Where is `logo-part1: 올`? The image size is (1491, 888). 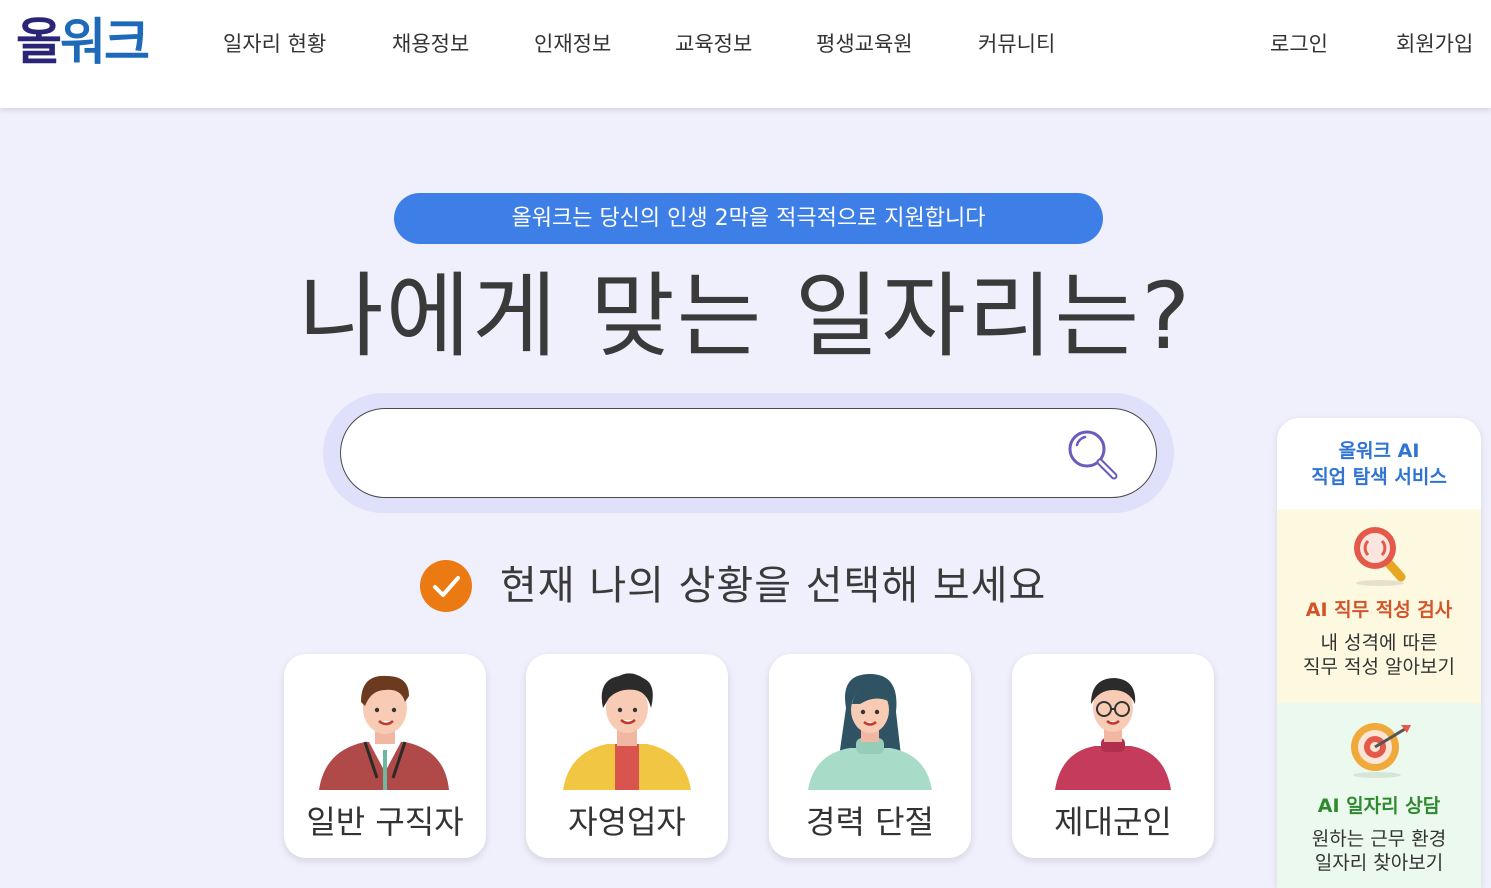 logo-part1: 올 is located at coordinates (39, 42).